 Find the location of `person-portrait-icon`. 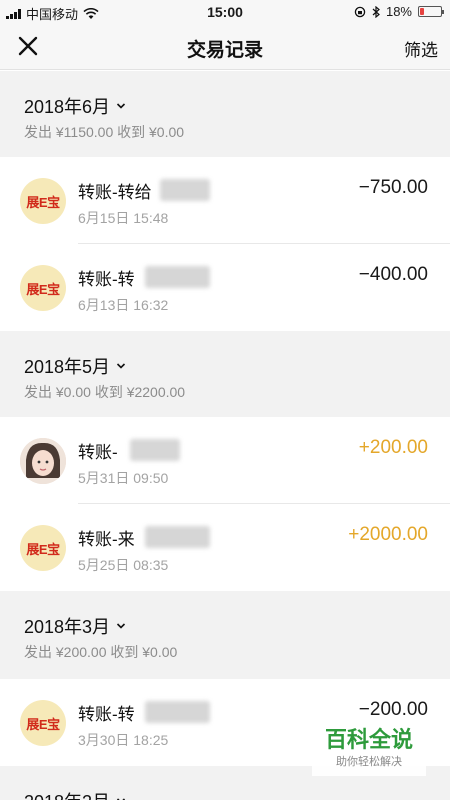

person-portrait-icon is located at coordinates (43, 461).